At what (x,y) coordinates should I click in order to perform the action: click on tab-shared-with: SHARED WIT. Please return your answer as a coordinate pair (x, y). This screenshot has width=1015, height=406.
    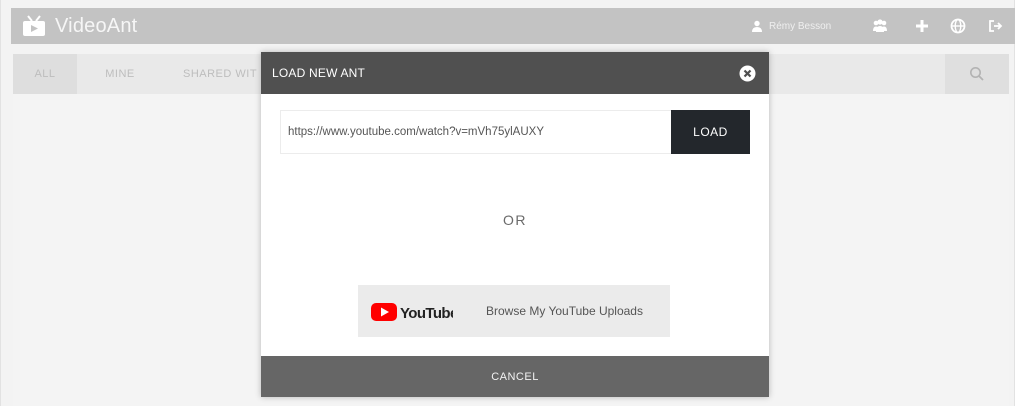
    Looking at the image, I should click on (217, 74).